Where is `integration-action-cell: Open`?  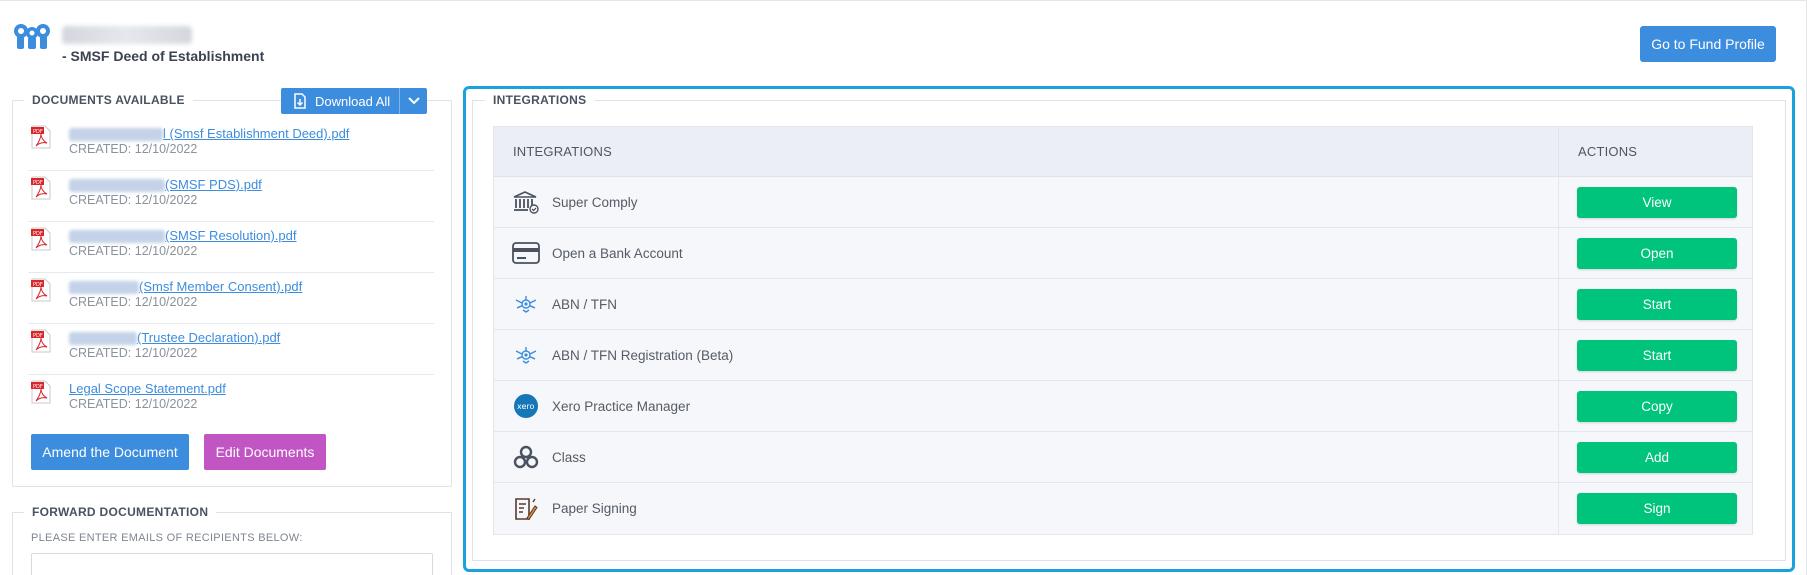 integration-action-cell: Open is located at coordinates (1655, 253).